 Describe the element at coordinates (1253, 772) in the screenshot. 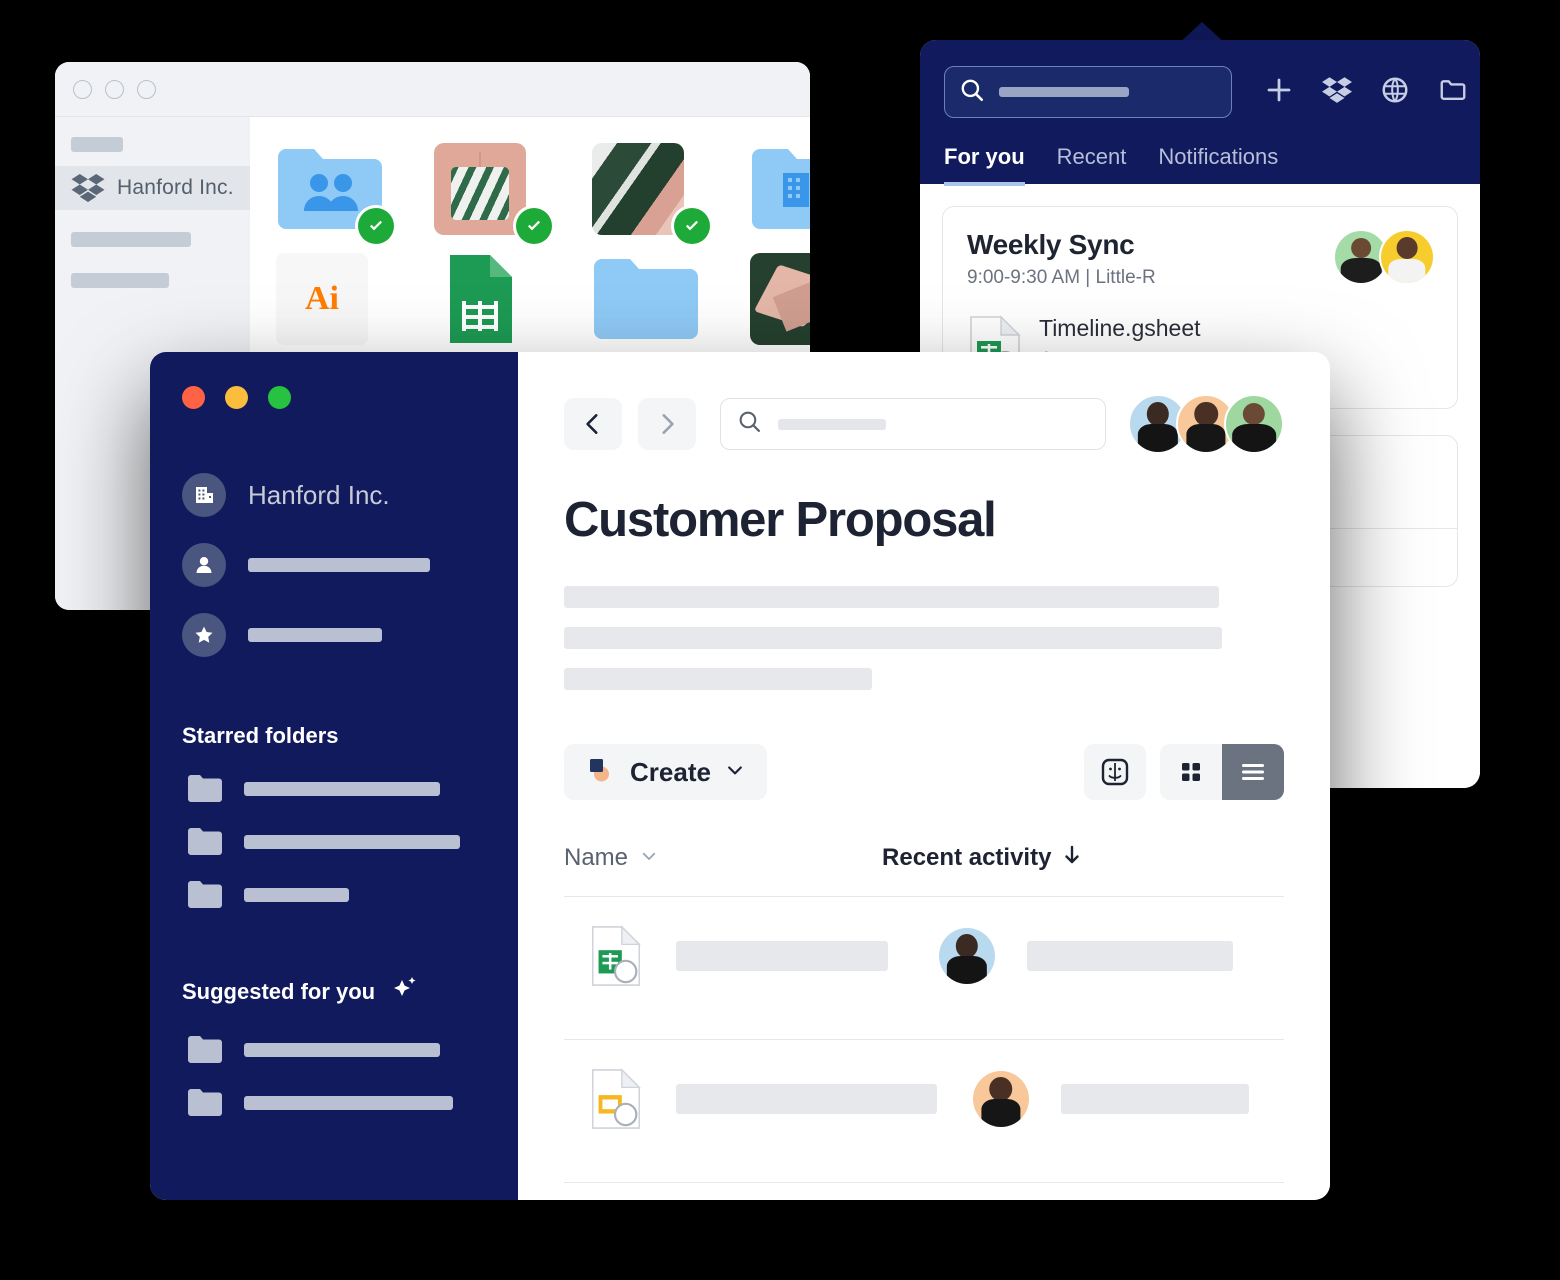

I see `list-view-icon` at that location.